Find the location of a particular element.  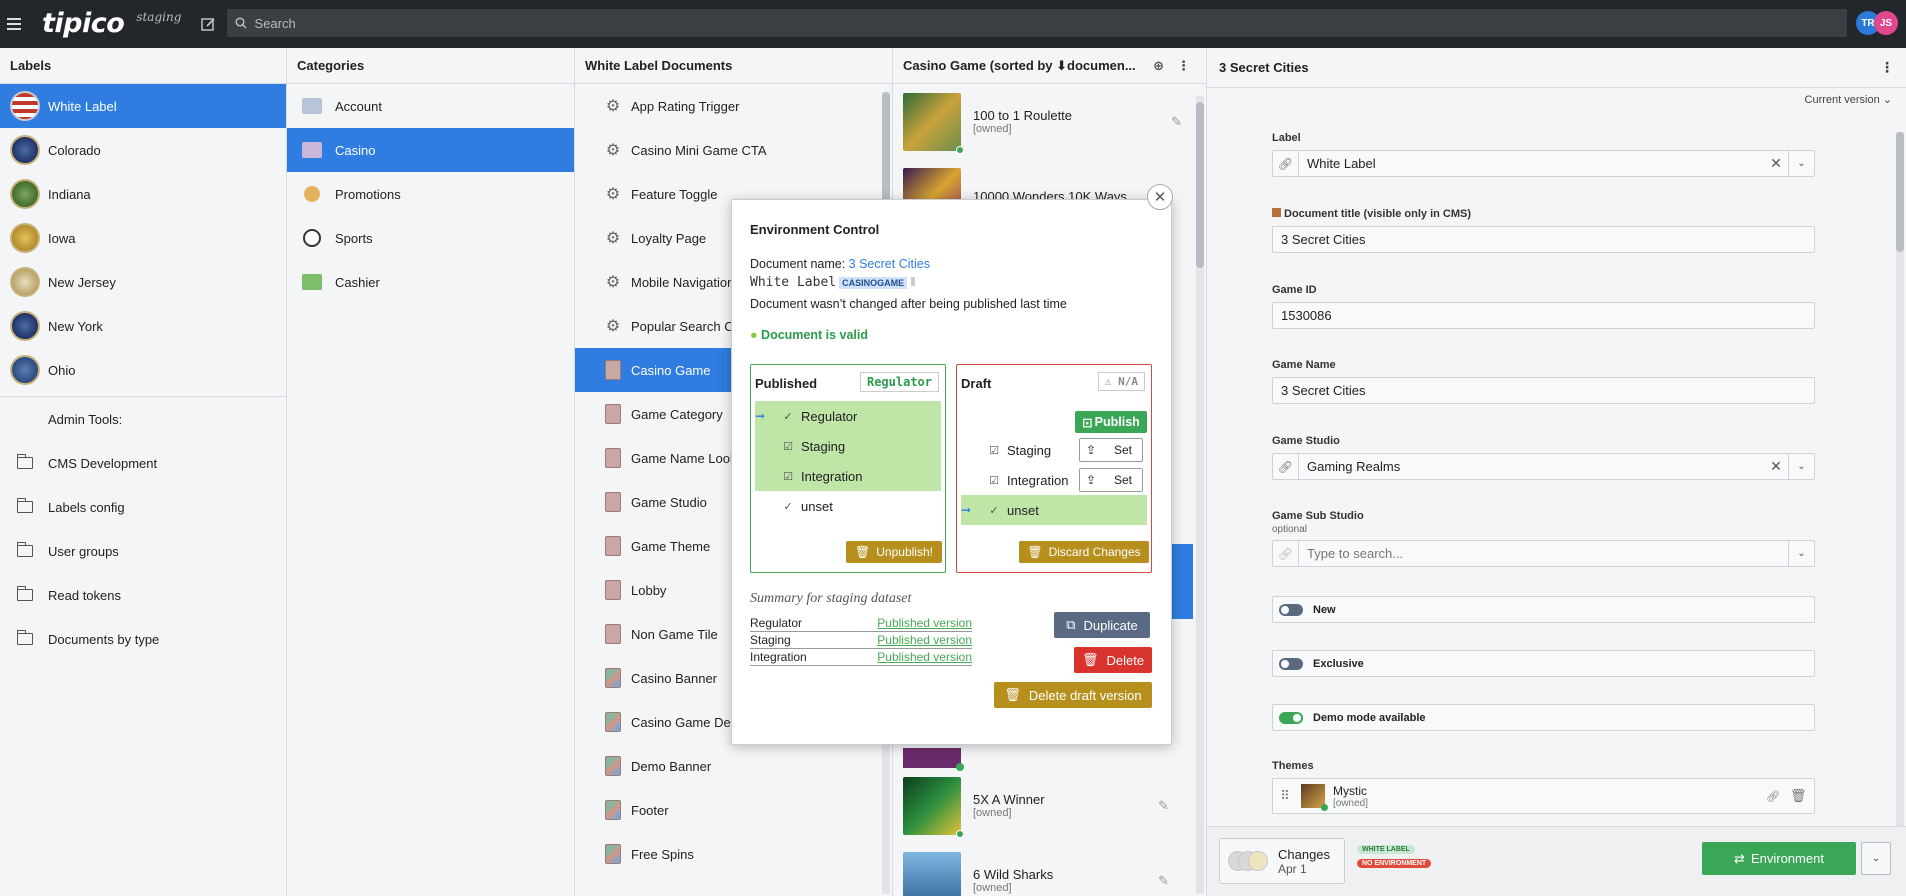

environment-dropdown: ⌄ is located at coordinates (1876, 858).